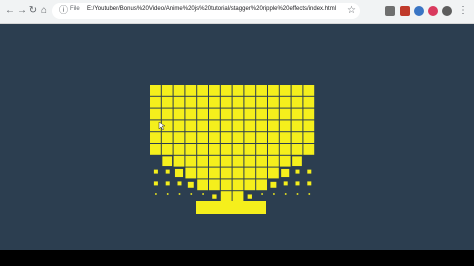 The width and height of the screenshot is (474, 266). Describe the element at coordinates (351, 10) in the screenshot. I see `star-icon: ☆` at that location.